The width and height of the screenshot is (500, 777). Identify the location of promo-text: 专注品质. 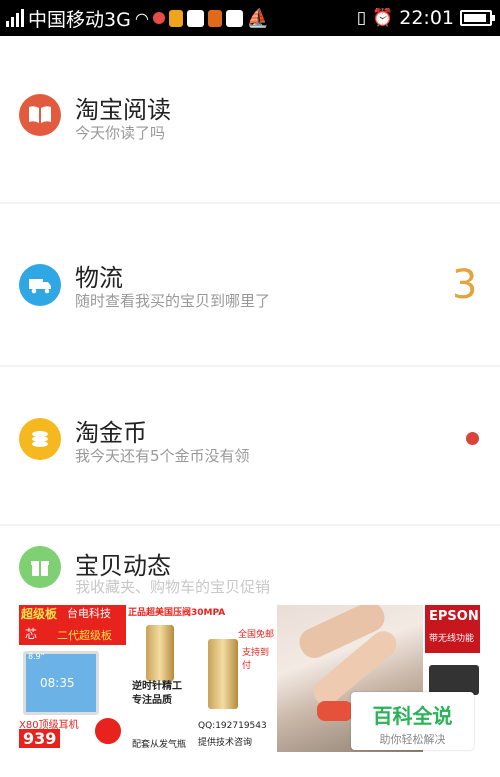
(152, 700).